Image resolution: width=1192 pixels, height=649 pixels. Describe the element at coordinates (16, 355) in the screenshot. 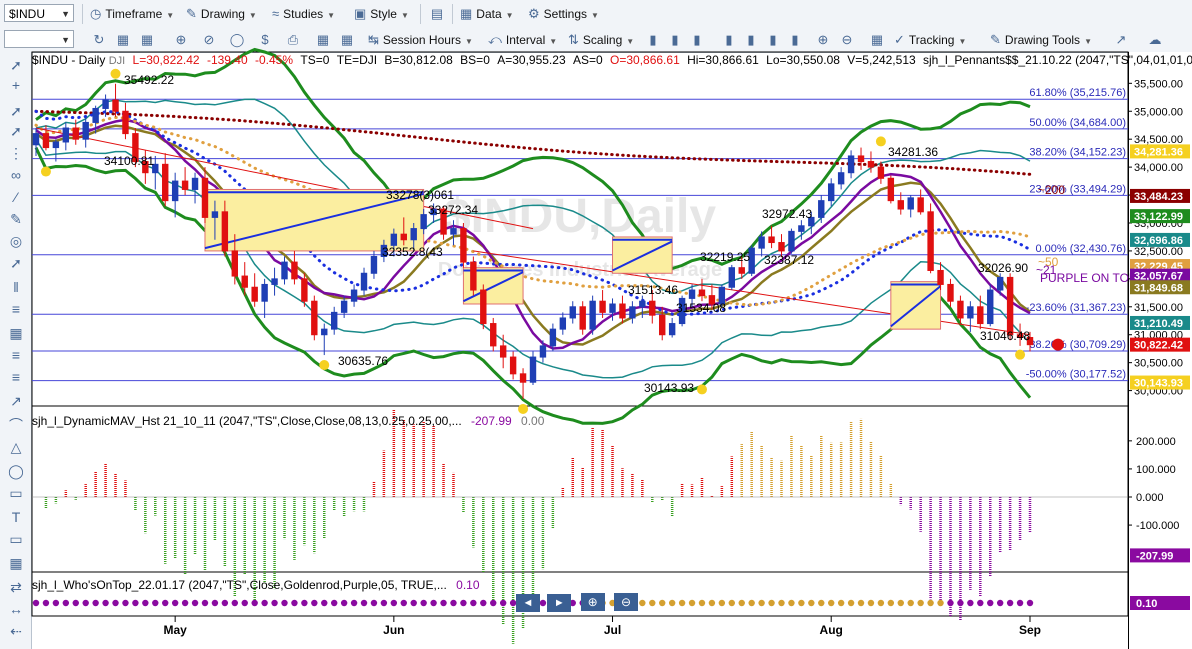

I see `fib-icon: ≡` at that location.